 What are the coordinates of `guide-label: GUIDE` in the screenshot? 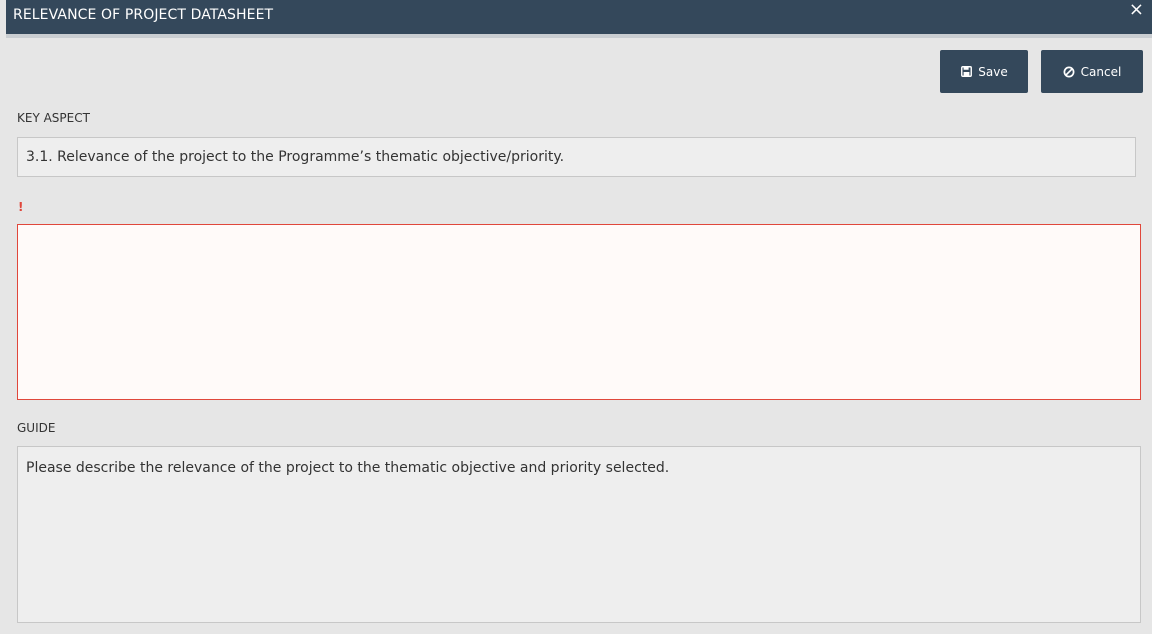 It's located at (36, 428).